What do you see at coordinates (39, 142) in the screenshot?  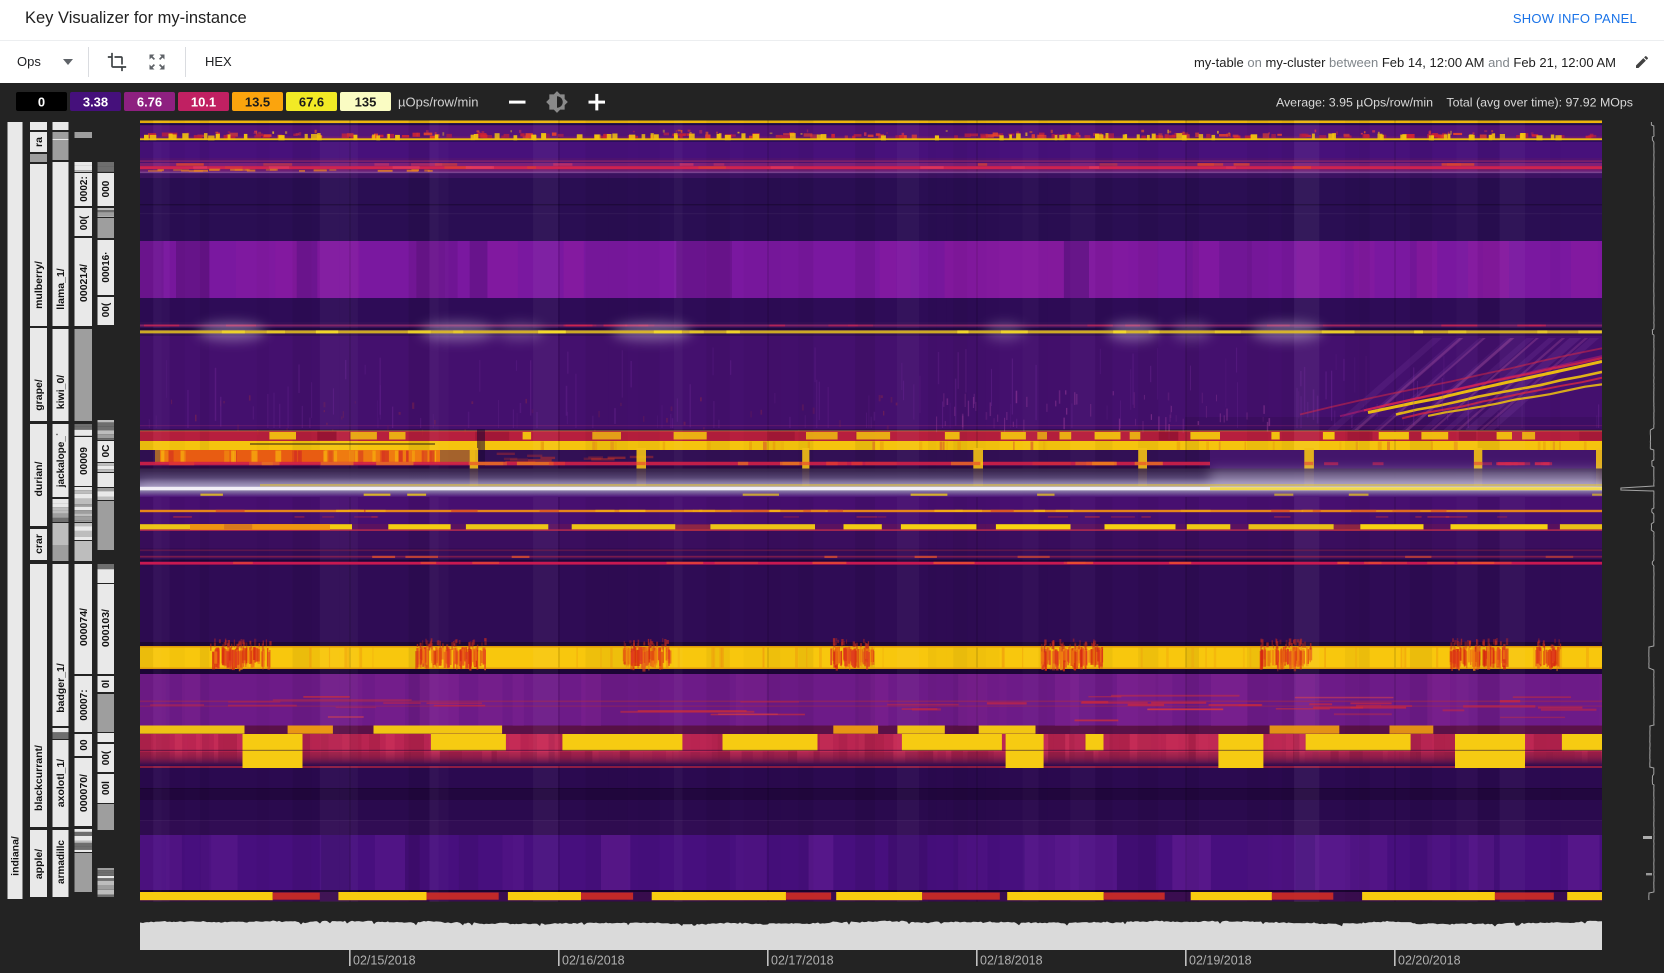 I see `svg-text: ra` at bounding box center [39, 142].